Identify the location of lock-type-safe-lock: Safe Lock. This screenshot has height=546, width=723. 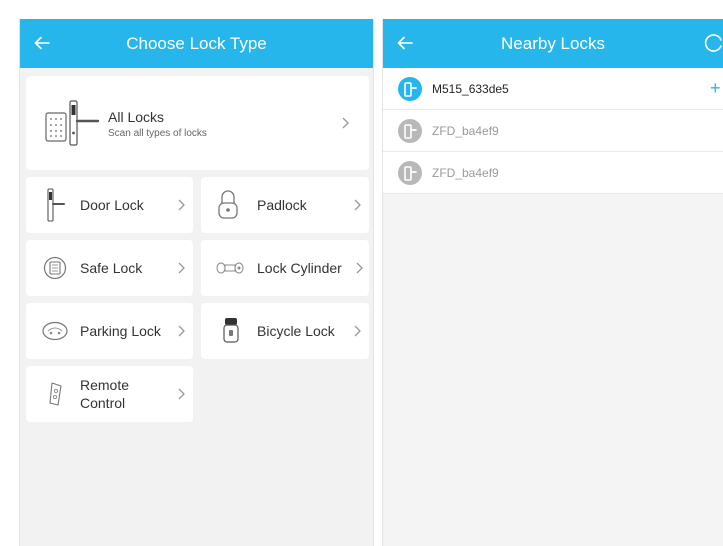
(109, 268).